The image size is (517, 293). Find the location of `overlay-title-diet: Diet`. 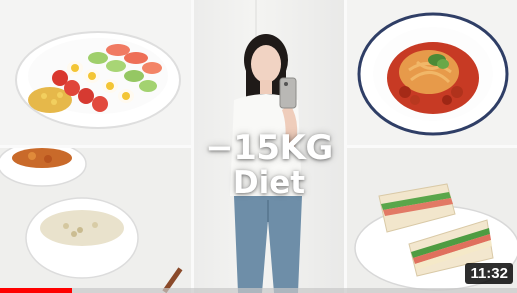

overlay-title-diet: Diet is located at coordinates (269, 183).